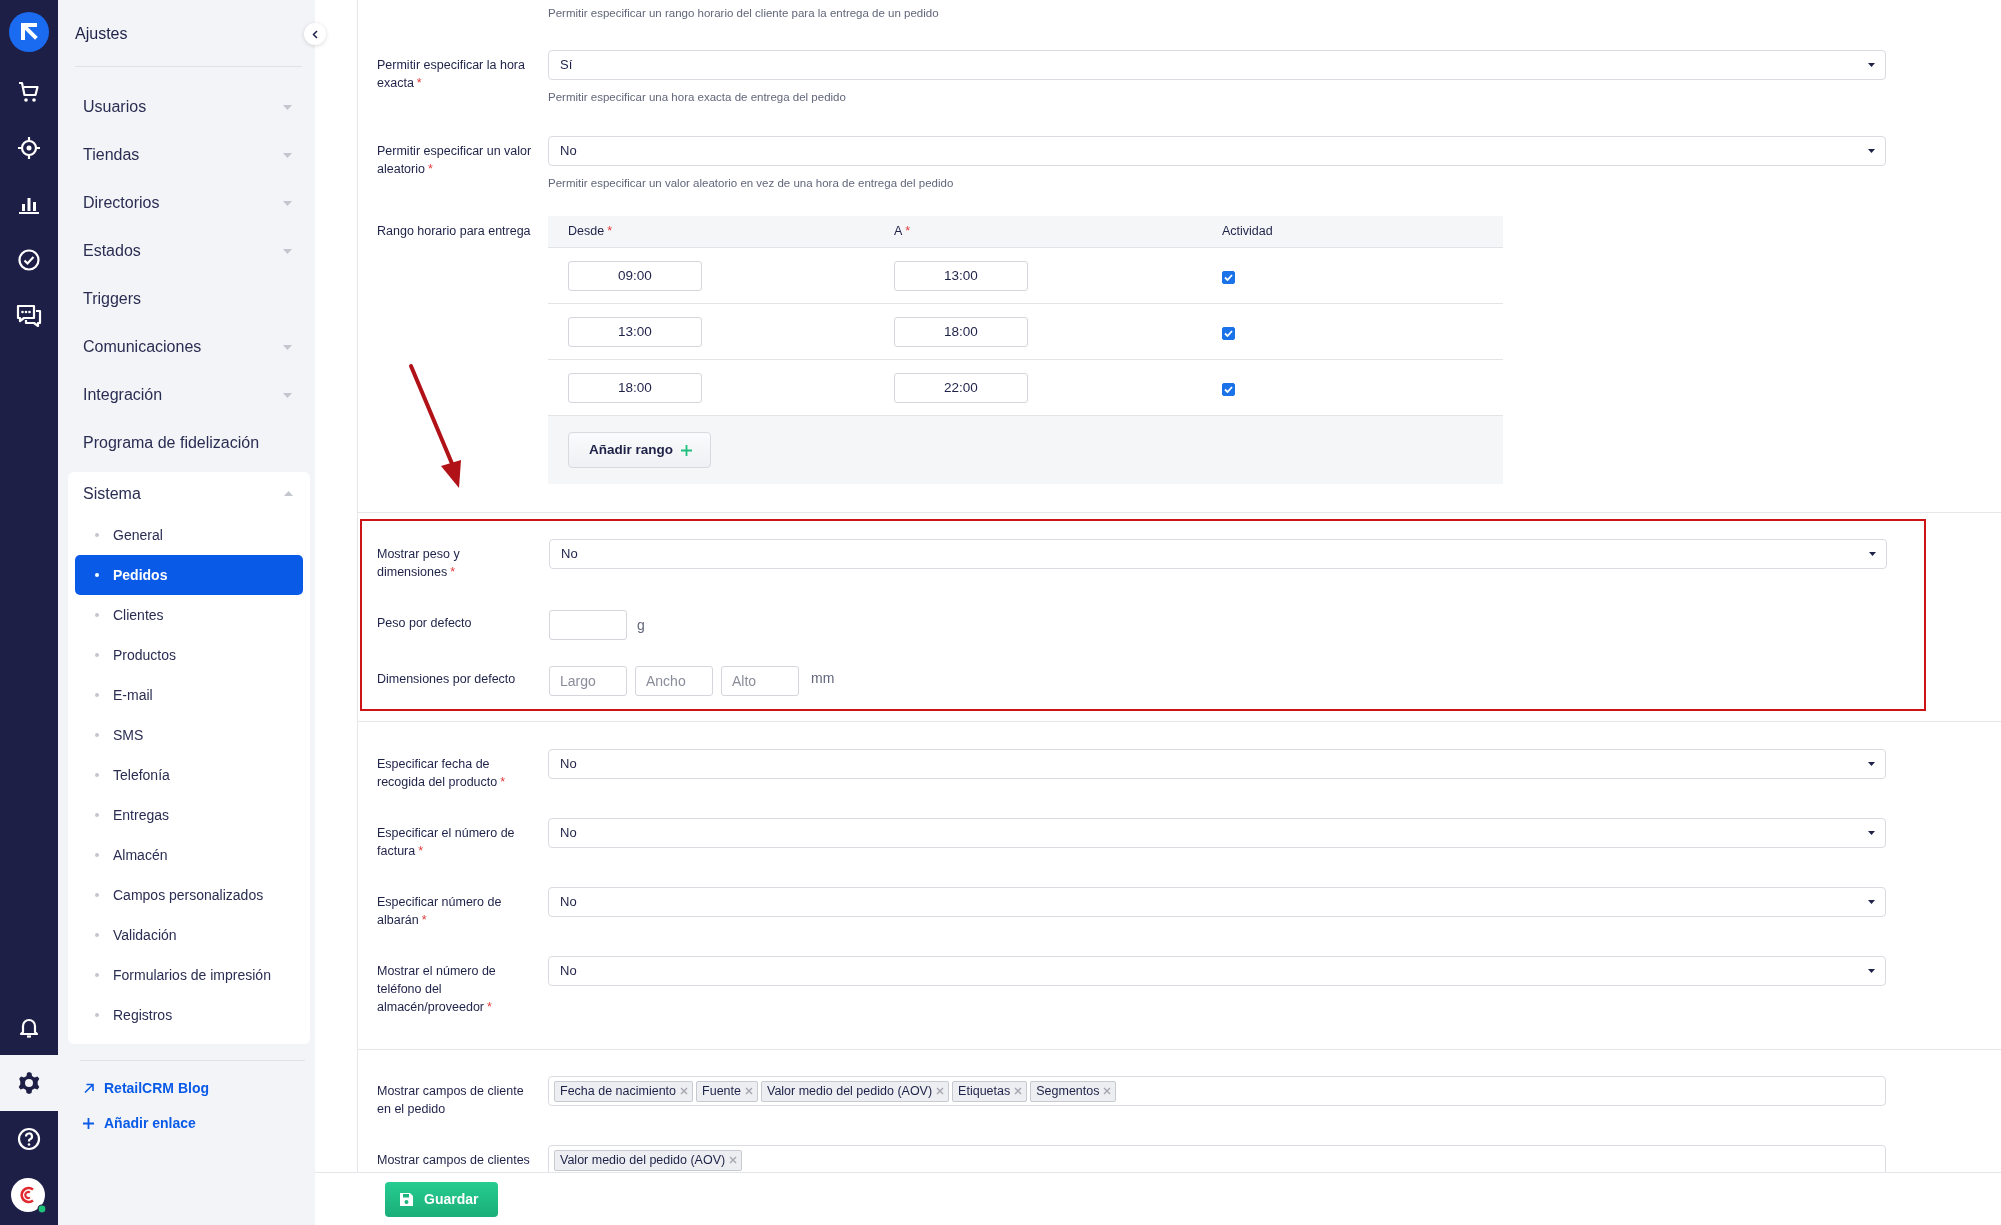 The height and width of the screenshot is (1225, 2001). What do you see at coordinates (590, 231) in the screenshot?
I see `column-header: Desde *` at bounding box center [590, 231].